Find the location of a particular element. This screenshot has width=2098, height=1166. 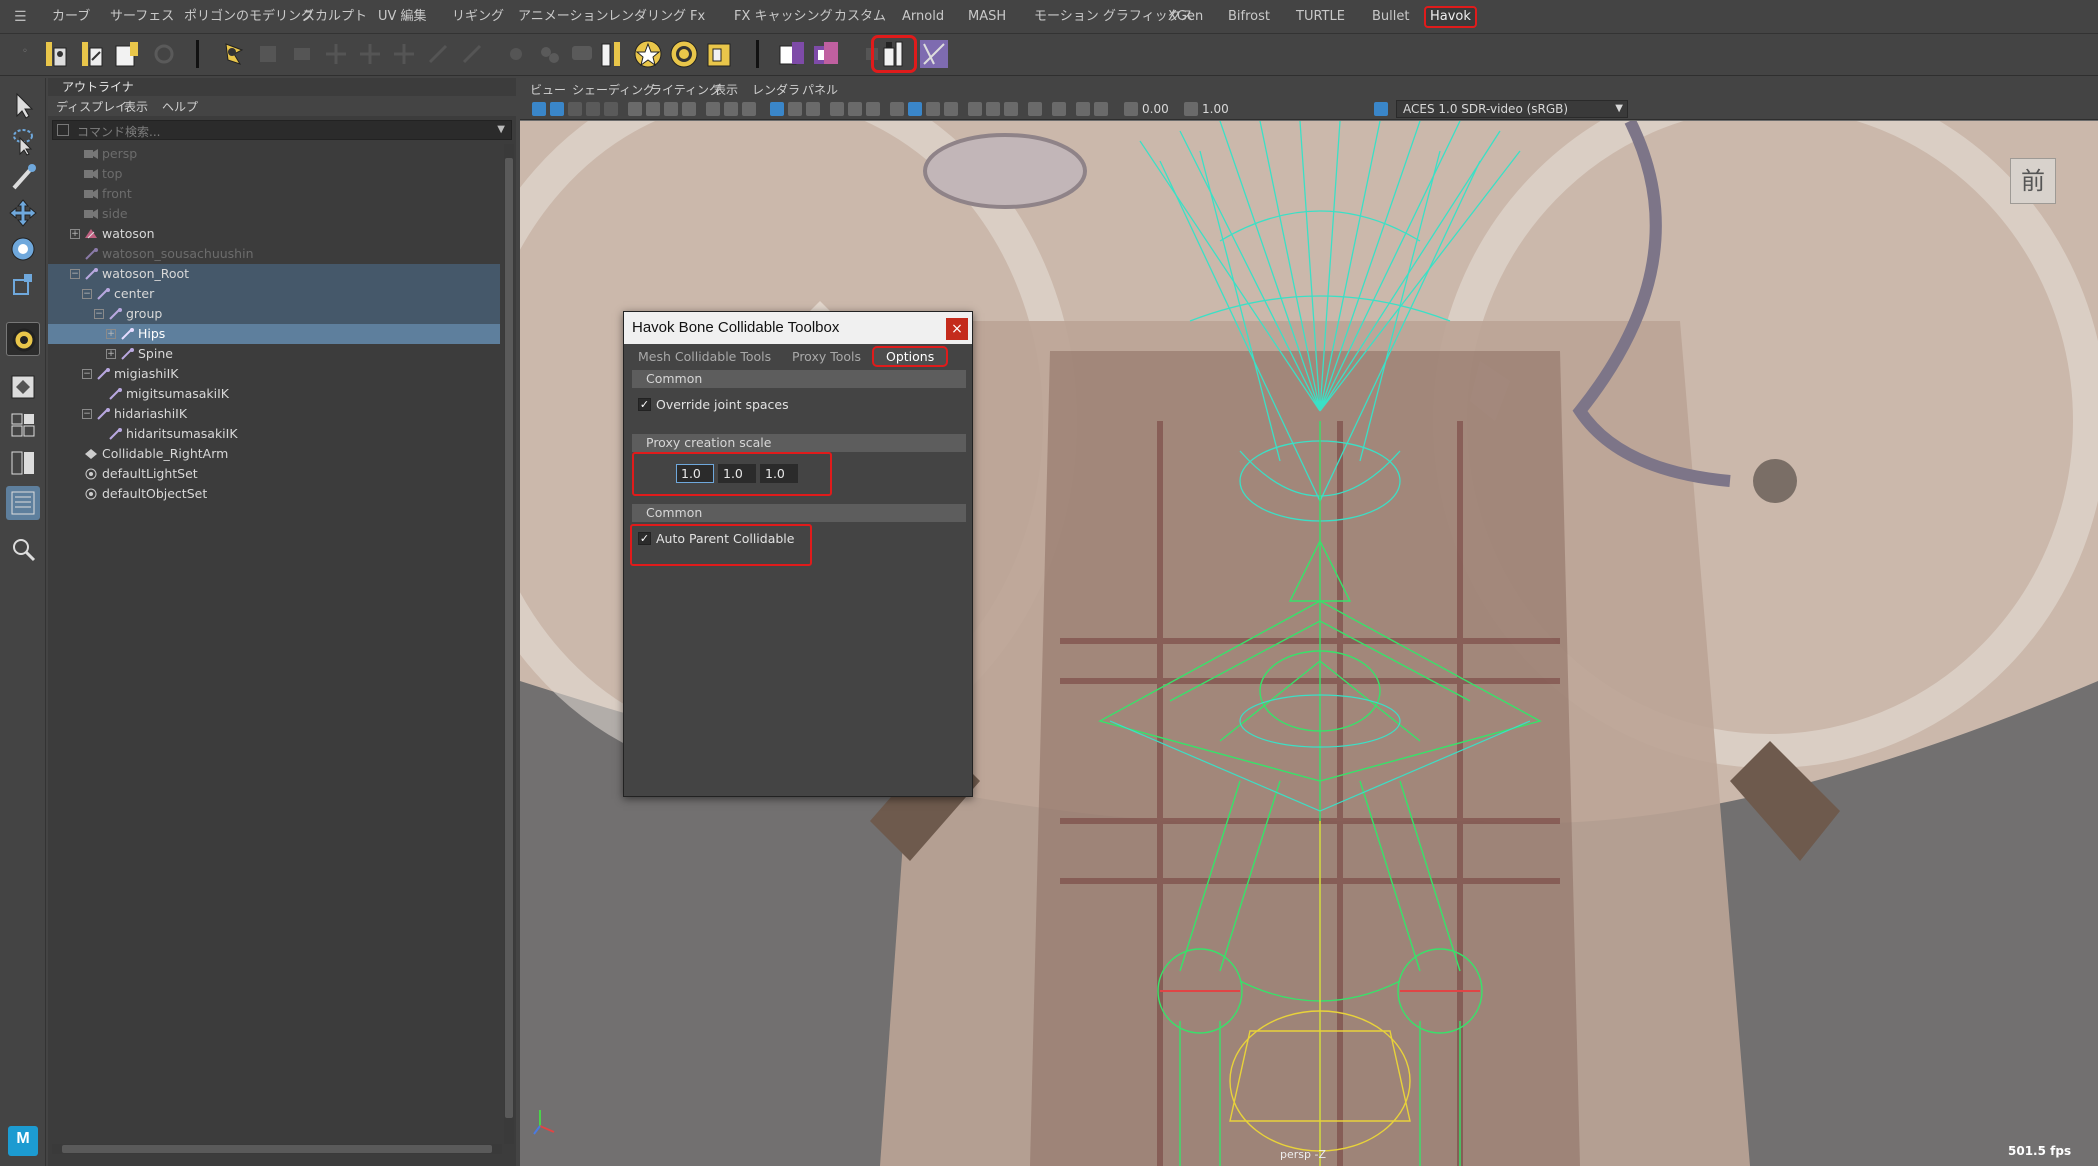

shelf-tab-uv-edit: UV 編集 is located at coordinates (402, 17).